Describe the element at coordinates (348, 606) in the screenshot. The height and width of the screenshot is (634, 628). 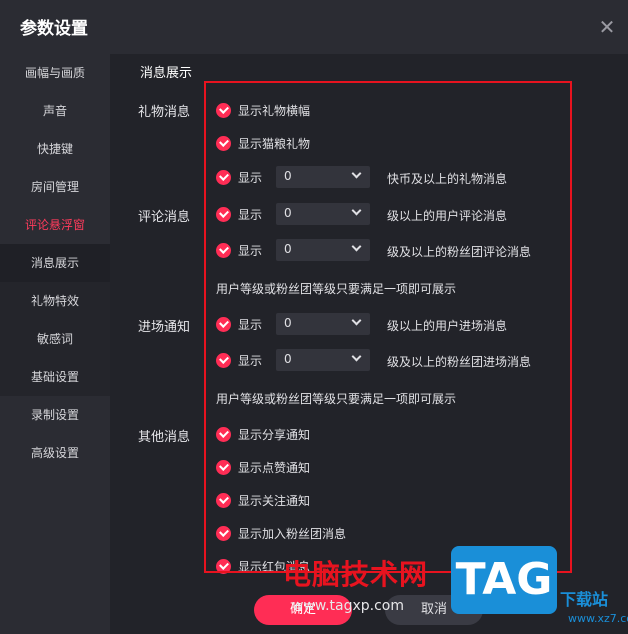
I see `watermark-url: www.tagxp.com` at that location.